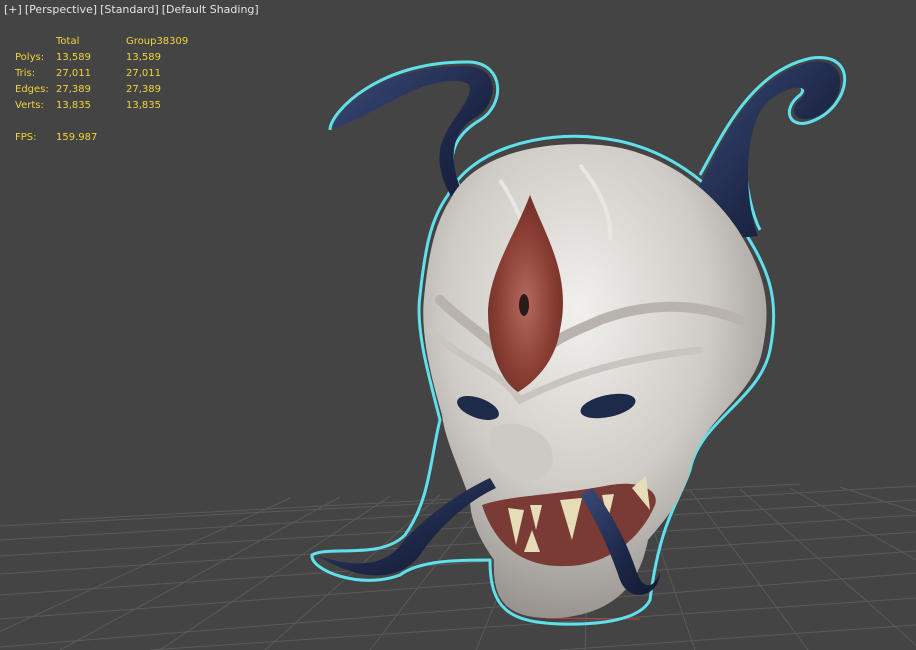  Describe the element at coordinates (73, 105) in the screenshot. I see `stats-total: 13,835` at that location.